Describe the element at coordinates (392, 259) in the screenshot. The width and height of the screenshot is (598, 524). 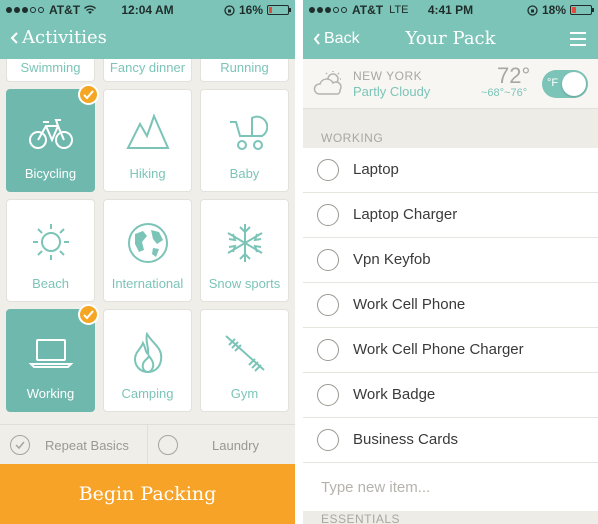
I see `pack-item-label: Vpn Keyfob` at that location.